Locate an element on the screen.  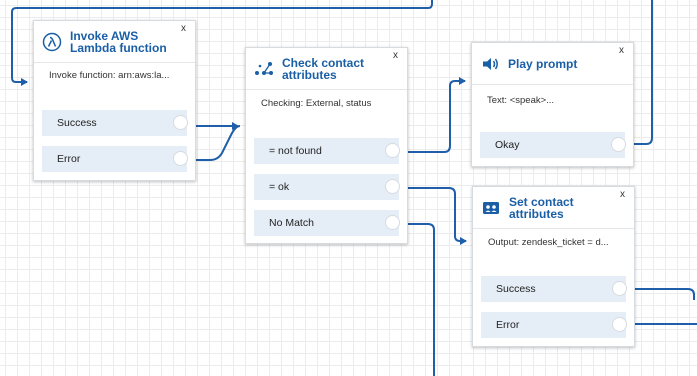
block-description: Checking: External, status is located at coordinates (316, 103).